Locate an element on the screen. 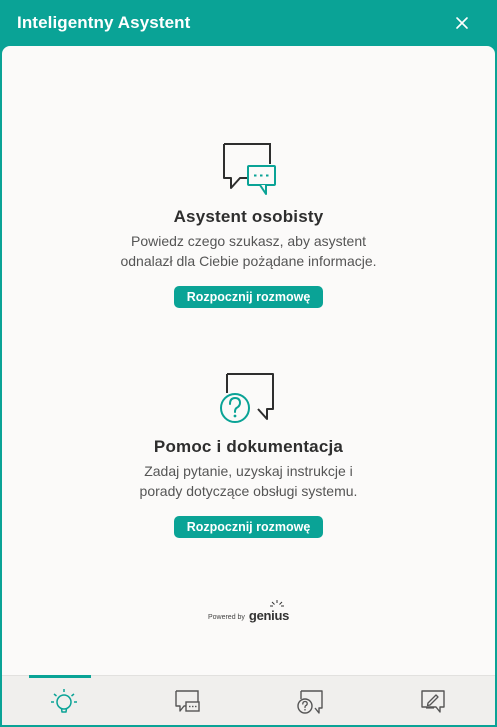 The width and height of the screenshot is (497, 727). brand-name: genius is located at coordinates (269, 615).